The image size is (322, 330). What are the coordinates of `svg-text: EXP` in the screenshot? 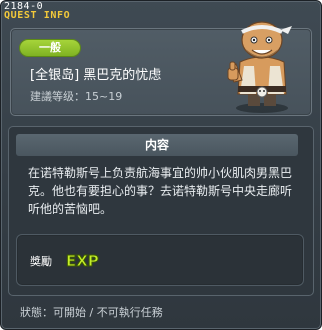 It's located at (82, 261).